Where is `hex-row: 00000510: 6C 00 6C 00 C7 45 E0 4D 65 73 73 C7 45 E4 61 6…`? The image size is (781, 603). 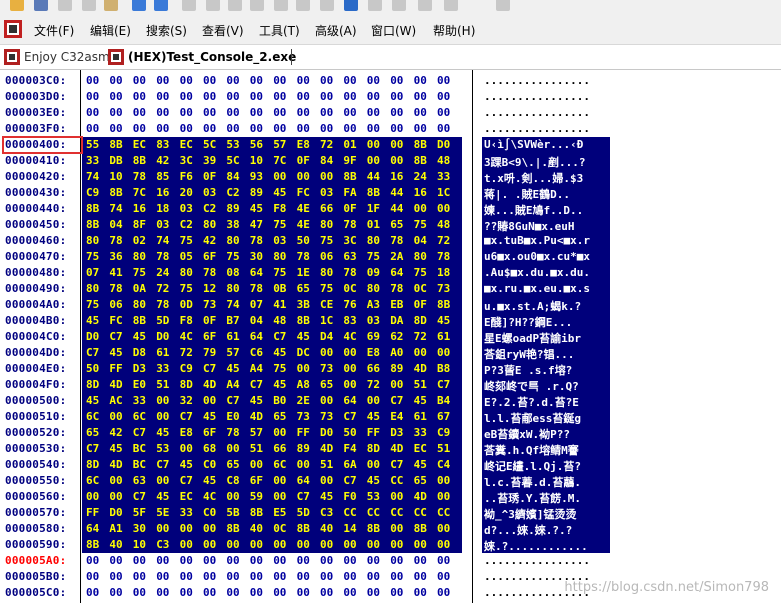 hex-row: 00000510: 6C 00 6C 00 C7 45 E0 4D 65 73 73 C7 45 E4 61 6… is located at coordinates (390, 417).